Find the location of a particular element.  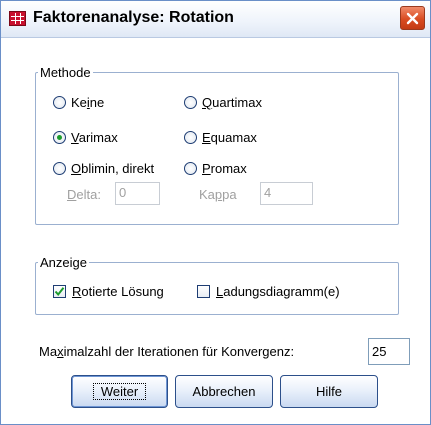

continue-button: Weiter is located at coordinates (119, 391).